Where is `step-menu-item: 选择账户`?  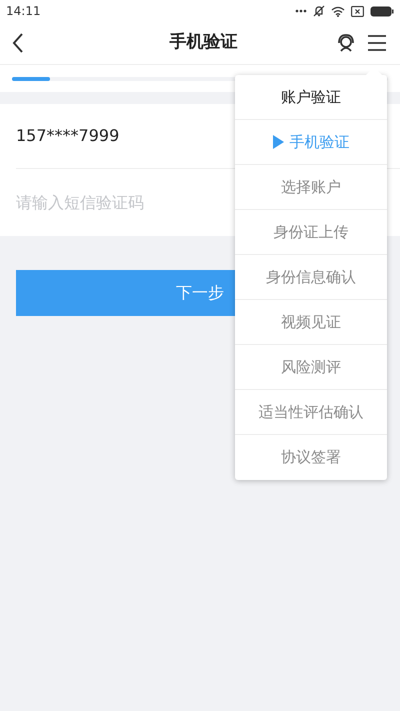
step-menu-item: 选择账户 is located at coordinates (311, 187).